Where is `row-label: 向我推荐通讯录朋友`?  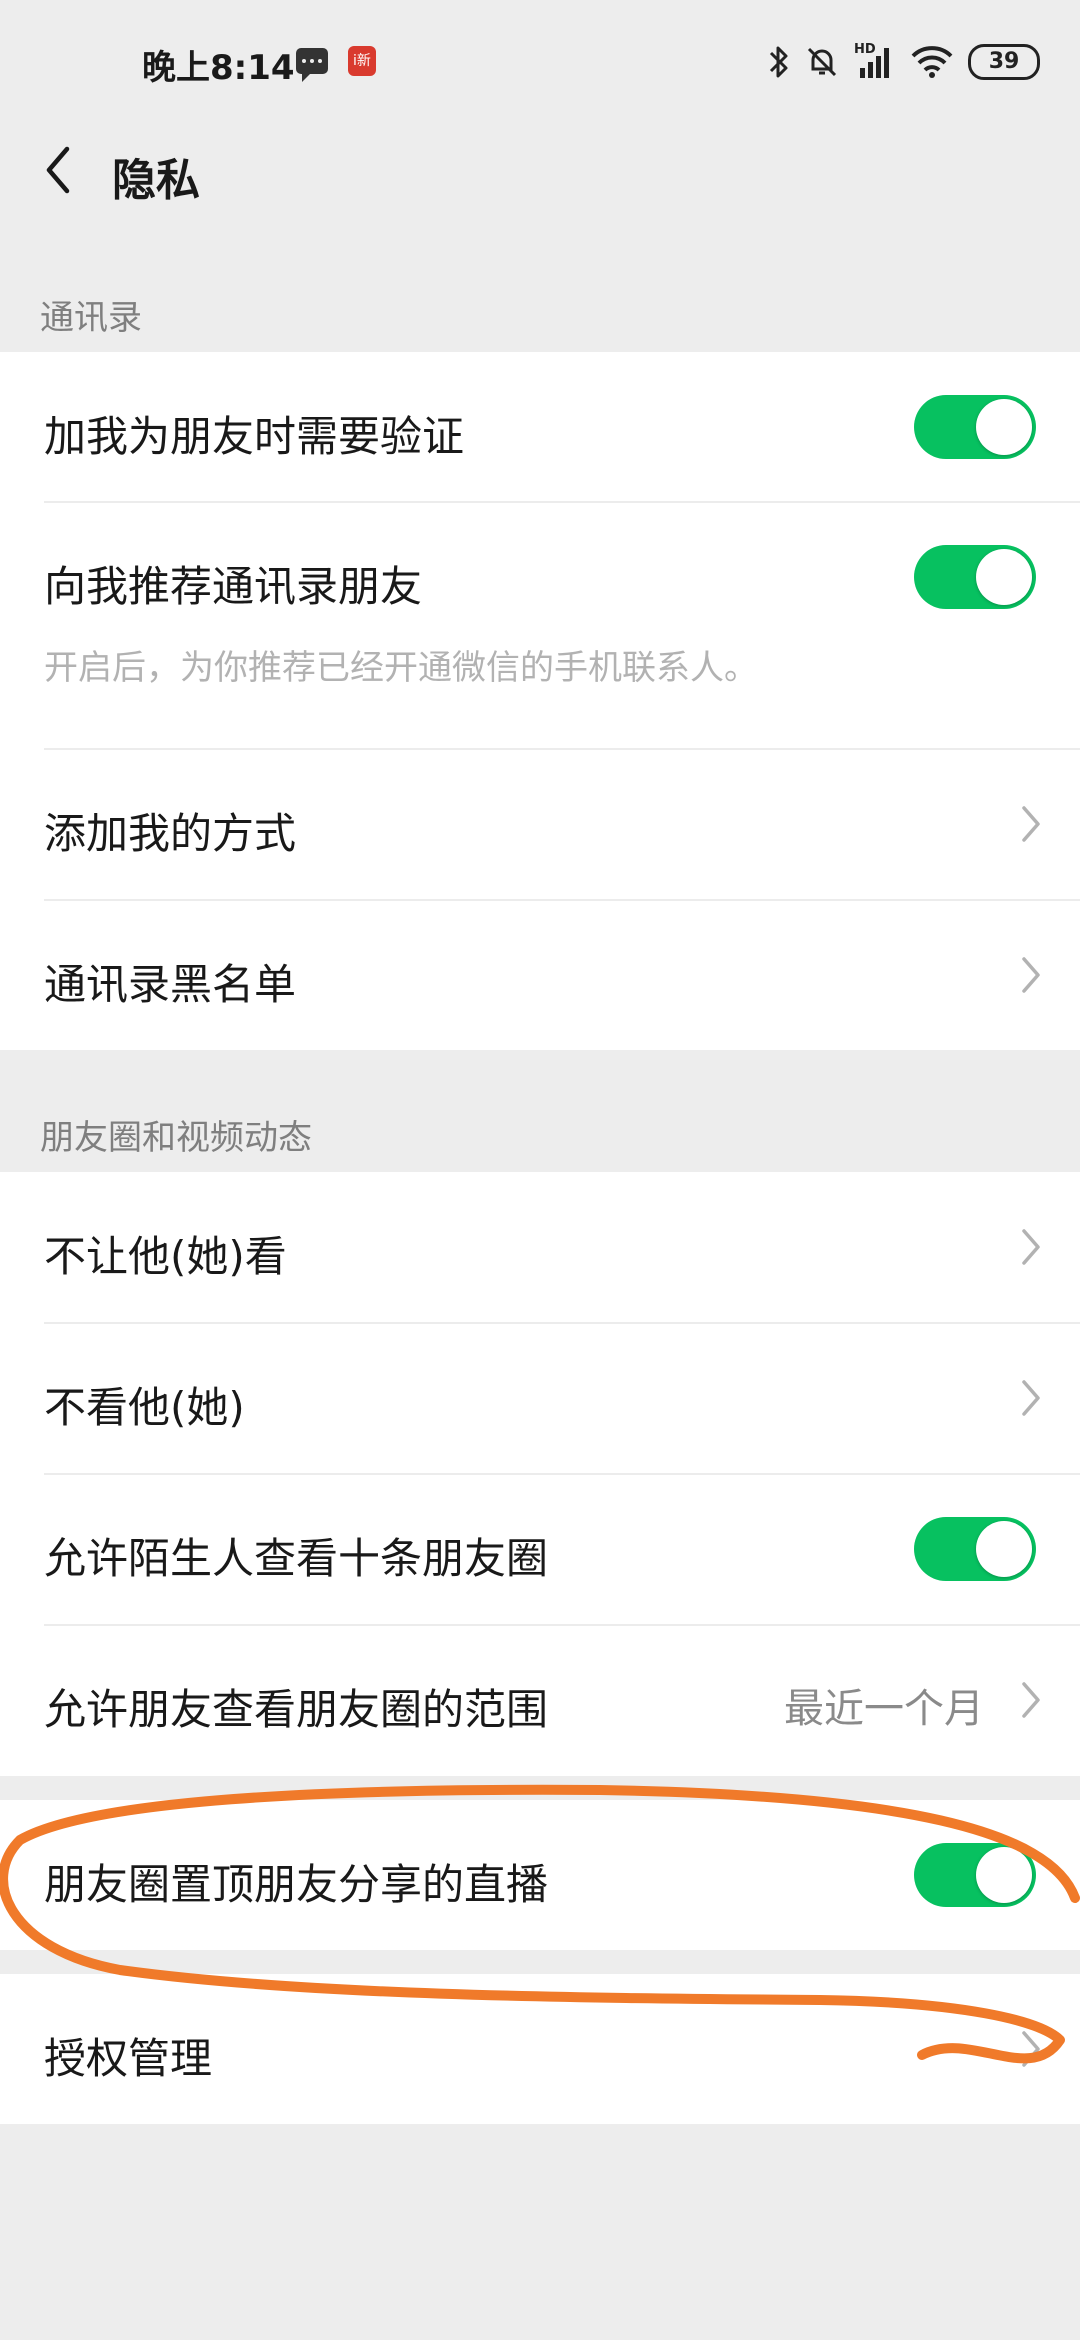 row-label: 向我推荐通讯录朋友 is located at coordinates (233, 586).